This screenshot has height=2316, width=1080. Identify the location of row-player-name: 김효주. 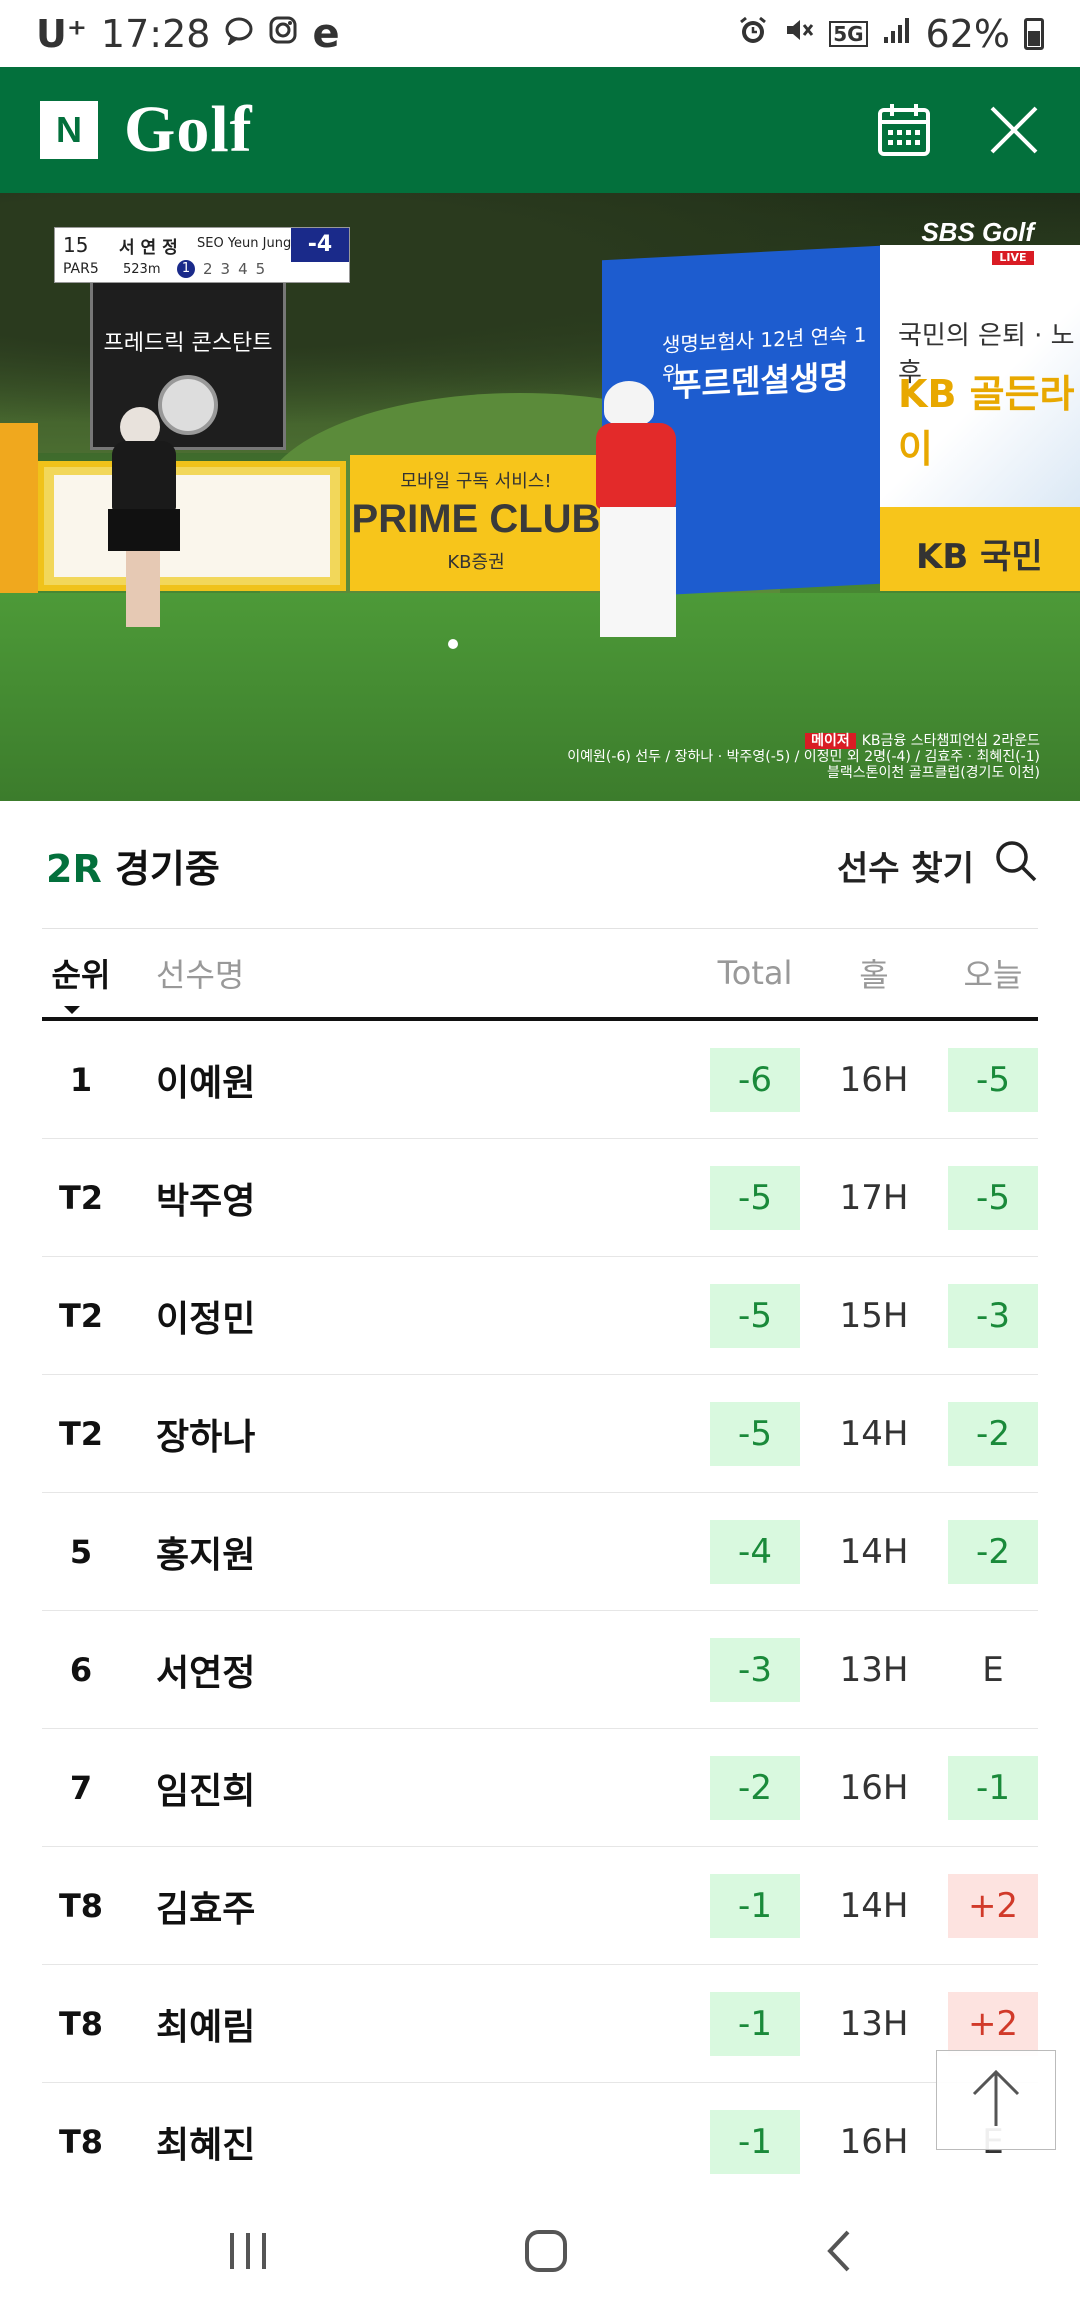
(206, 1909).